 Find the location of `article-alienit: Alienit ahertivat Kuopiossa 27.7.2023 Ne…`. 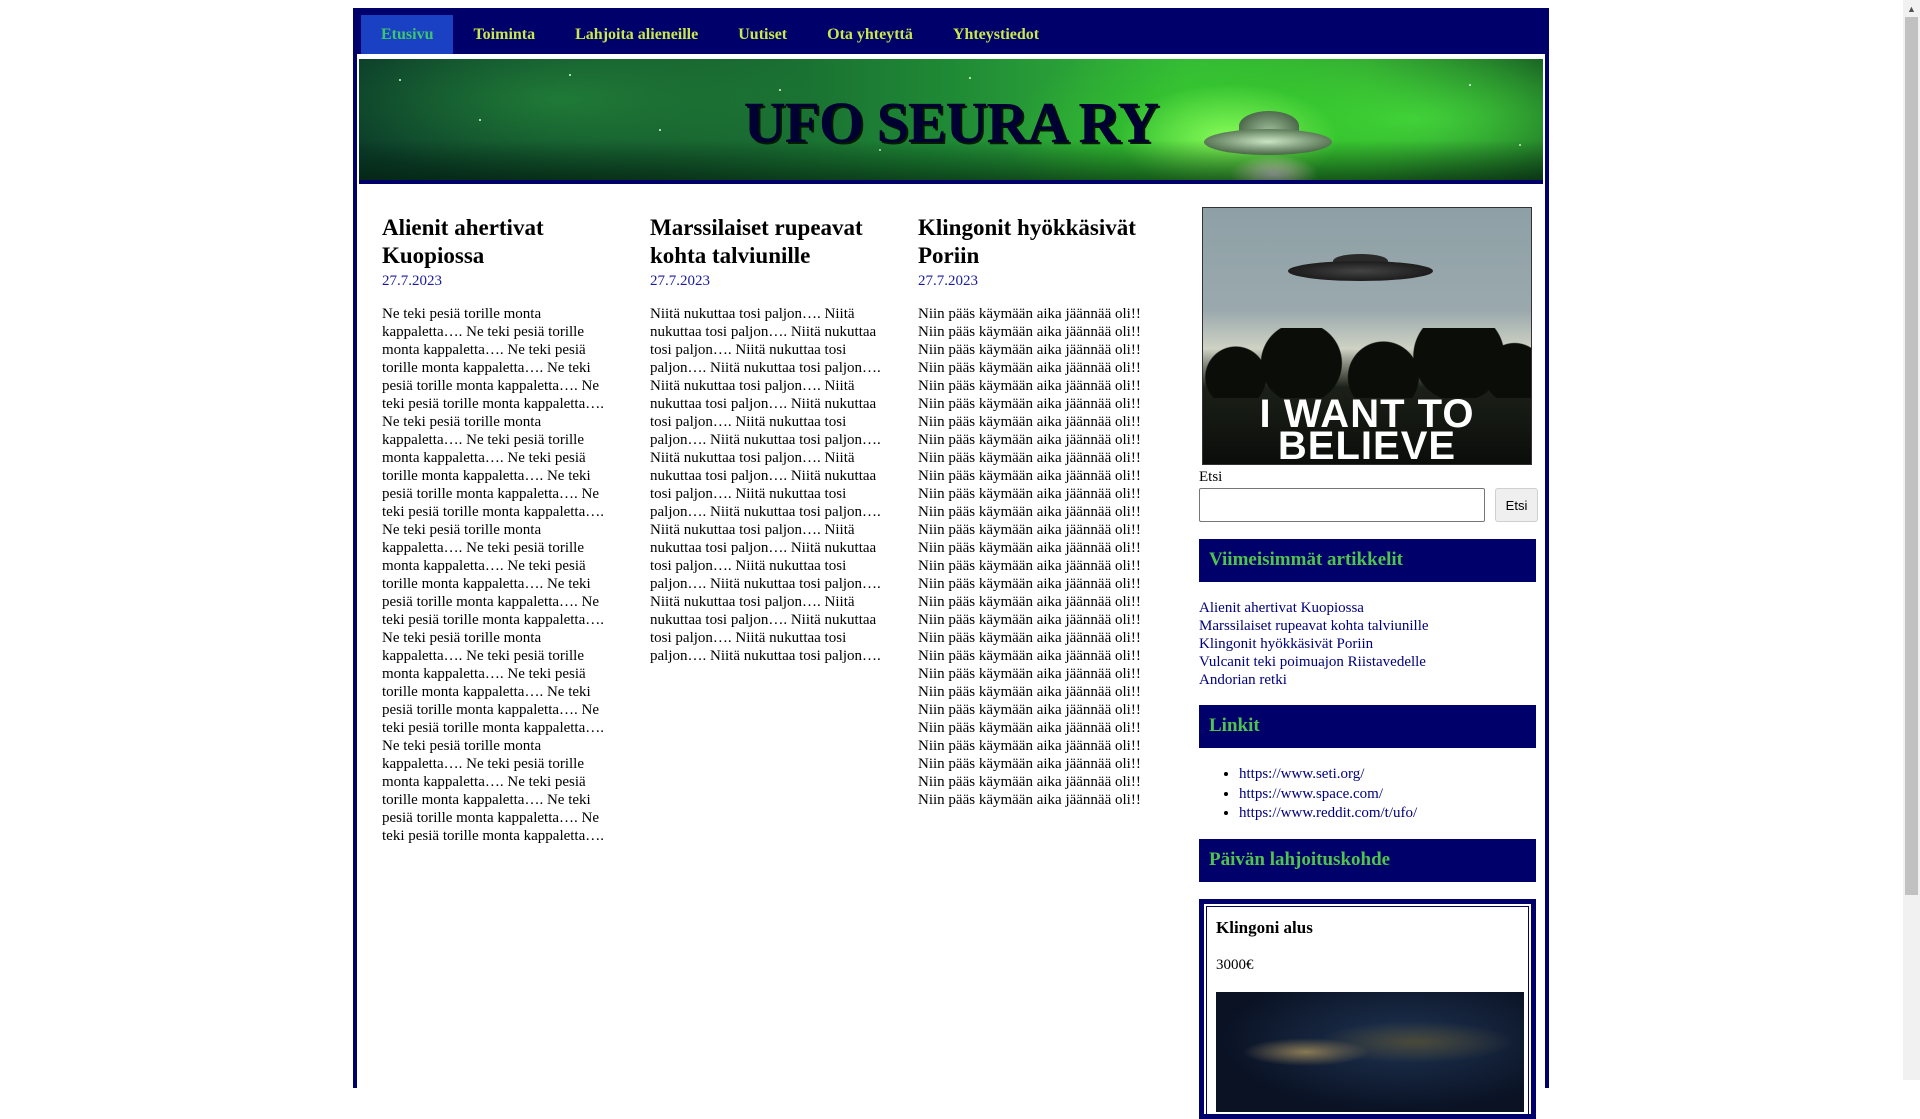

article-alienit: Alienit ahertivat Kuopiossa 27.7.2023 Ne… is located at coordinates (502, 529).